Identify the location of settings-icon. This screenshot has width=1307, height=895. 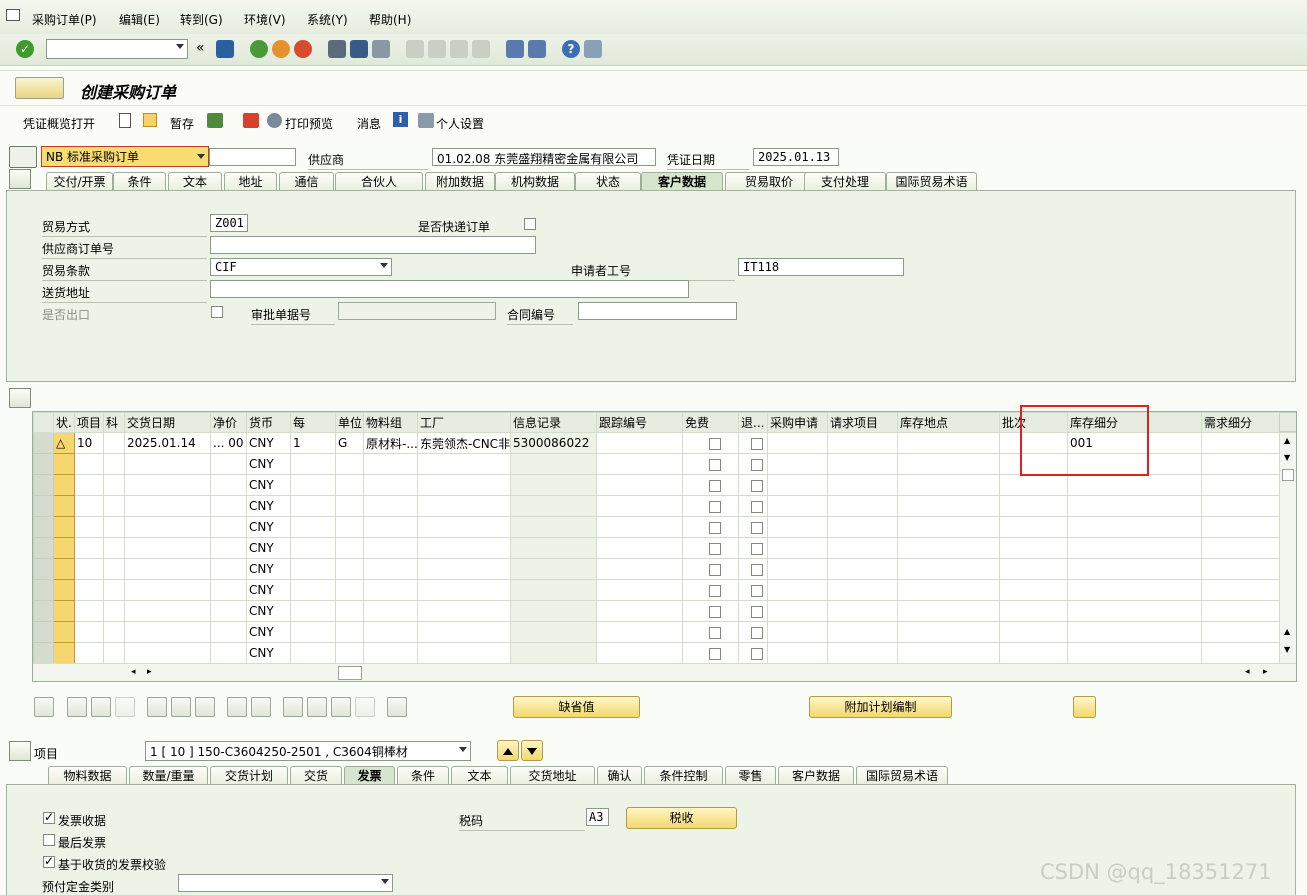
(397, 707).